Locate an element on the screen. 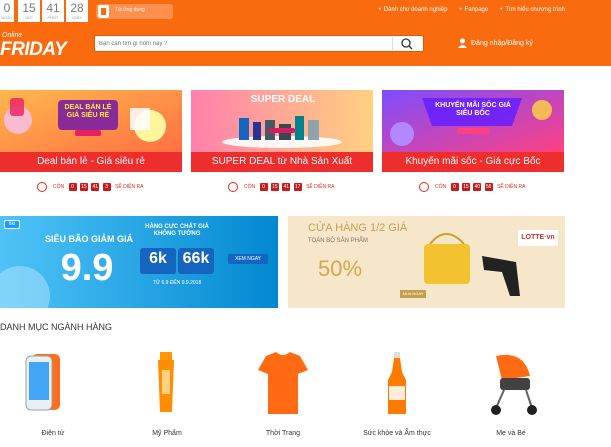 The image size is (611, 447). user-icon is located at coordinates (462, 43).